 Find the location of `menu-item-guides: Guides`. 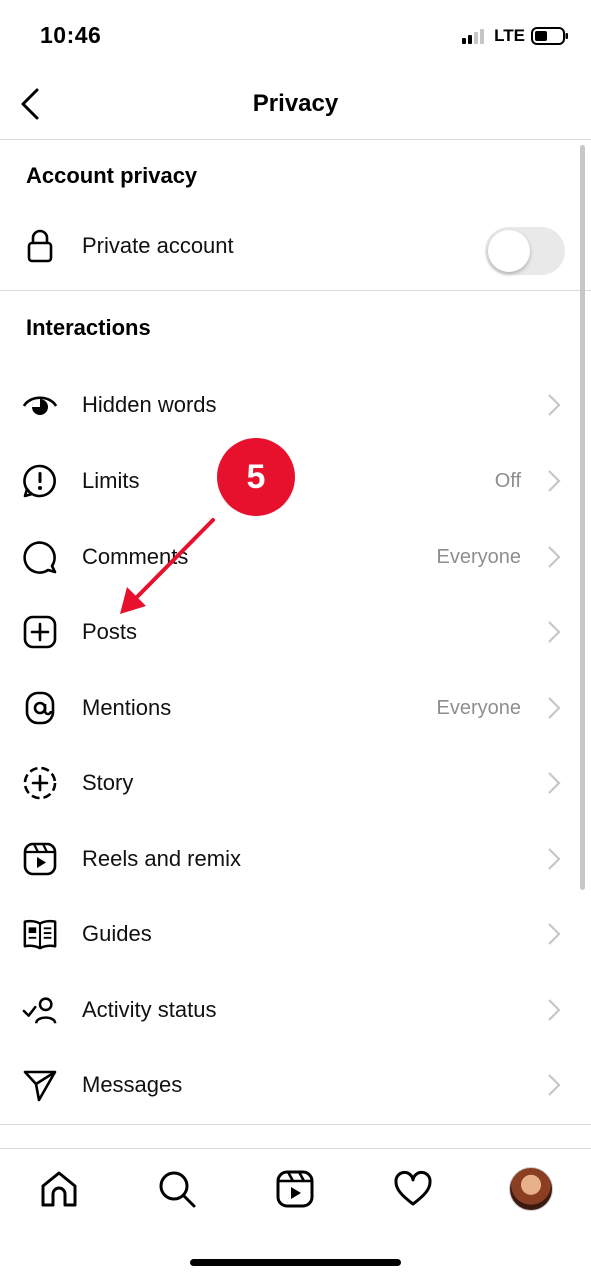

menu-item-guides: Guides is located at coordinates (295, 934).